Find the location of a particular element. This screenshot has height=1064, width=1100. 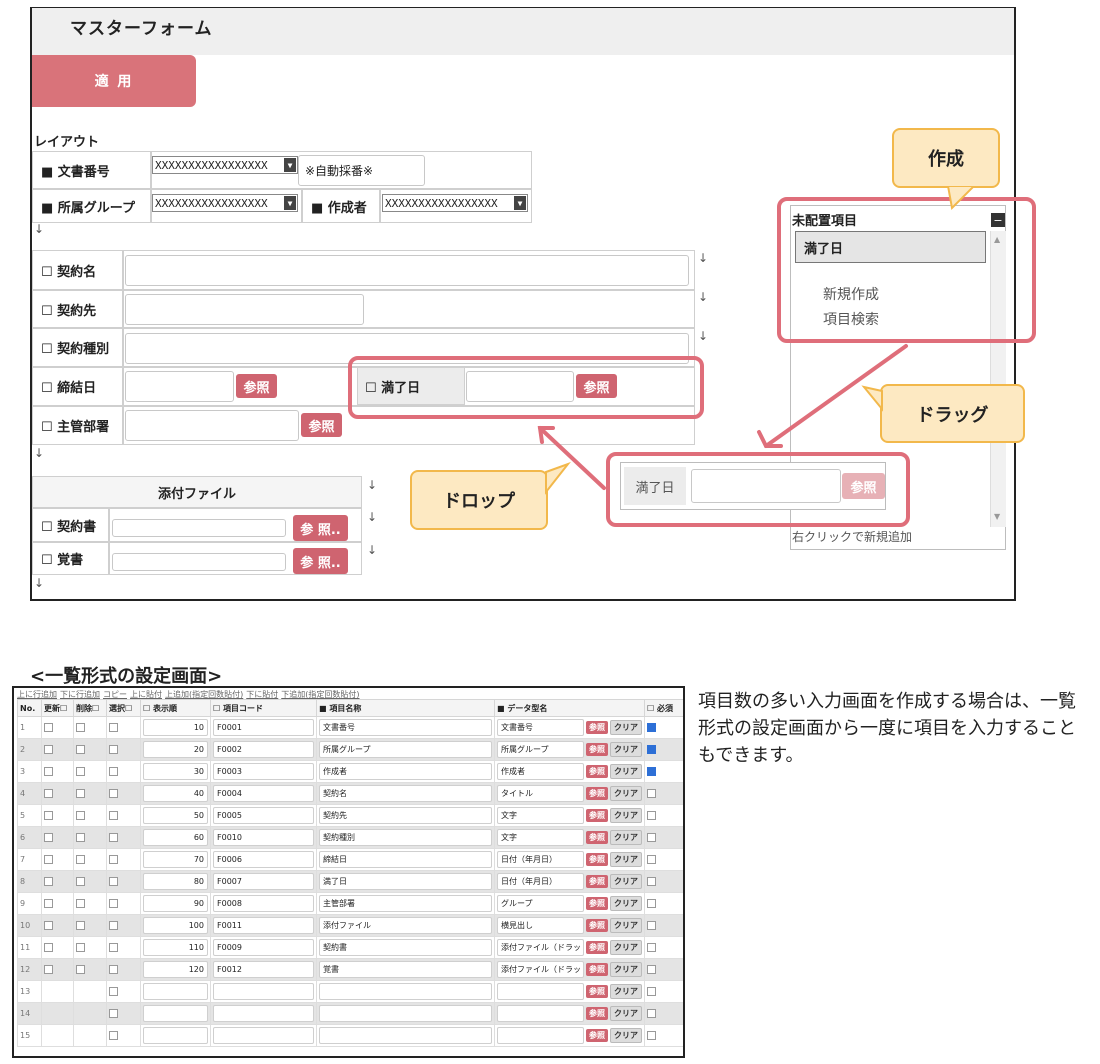

order-input: 70 is located at coordinates (175, 859).